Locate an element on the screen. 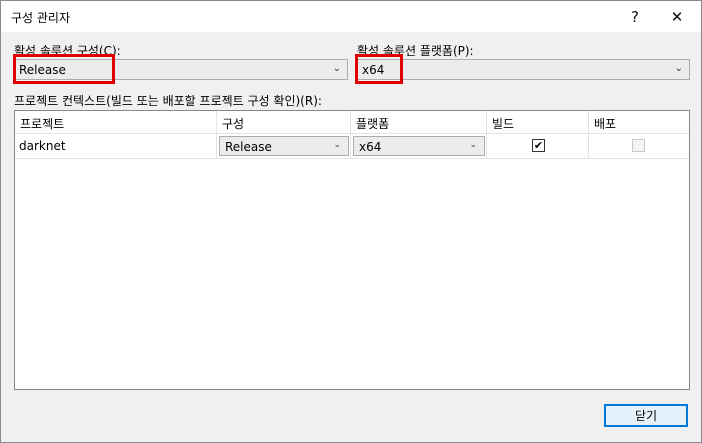 This screenshot has height=443, width=702. build-checkbox: ✔ is located at coordinates (538, 145).